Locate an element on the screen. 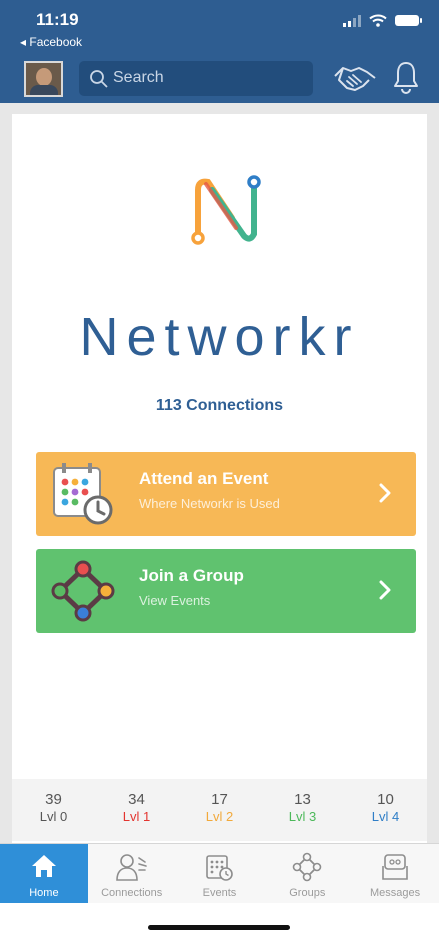  tab-label: Events is located at coordinates (219, 893).